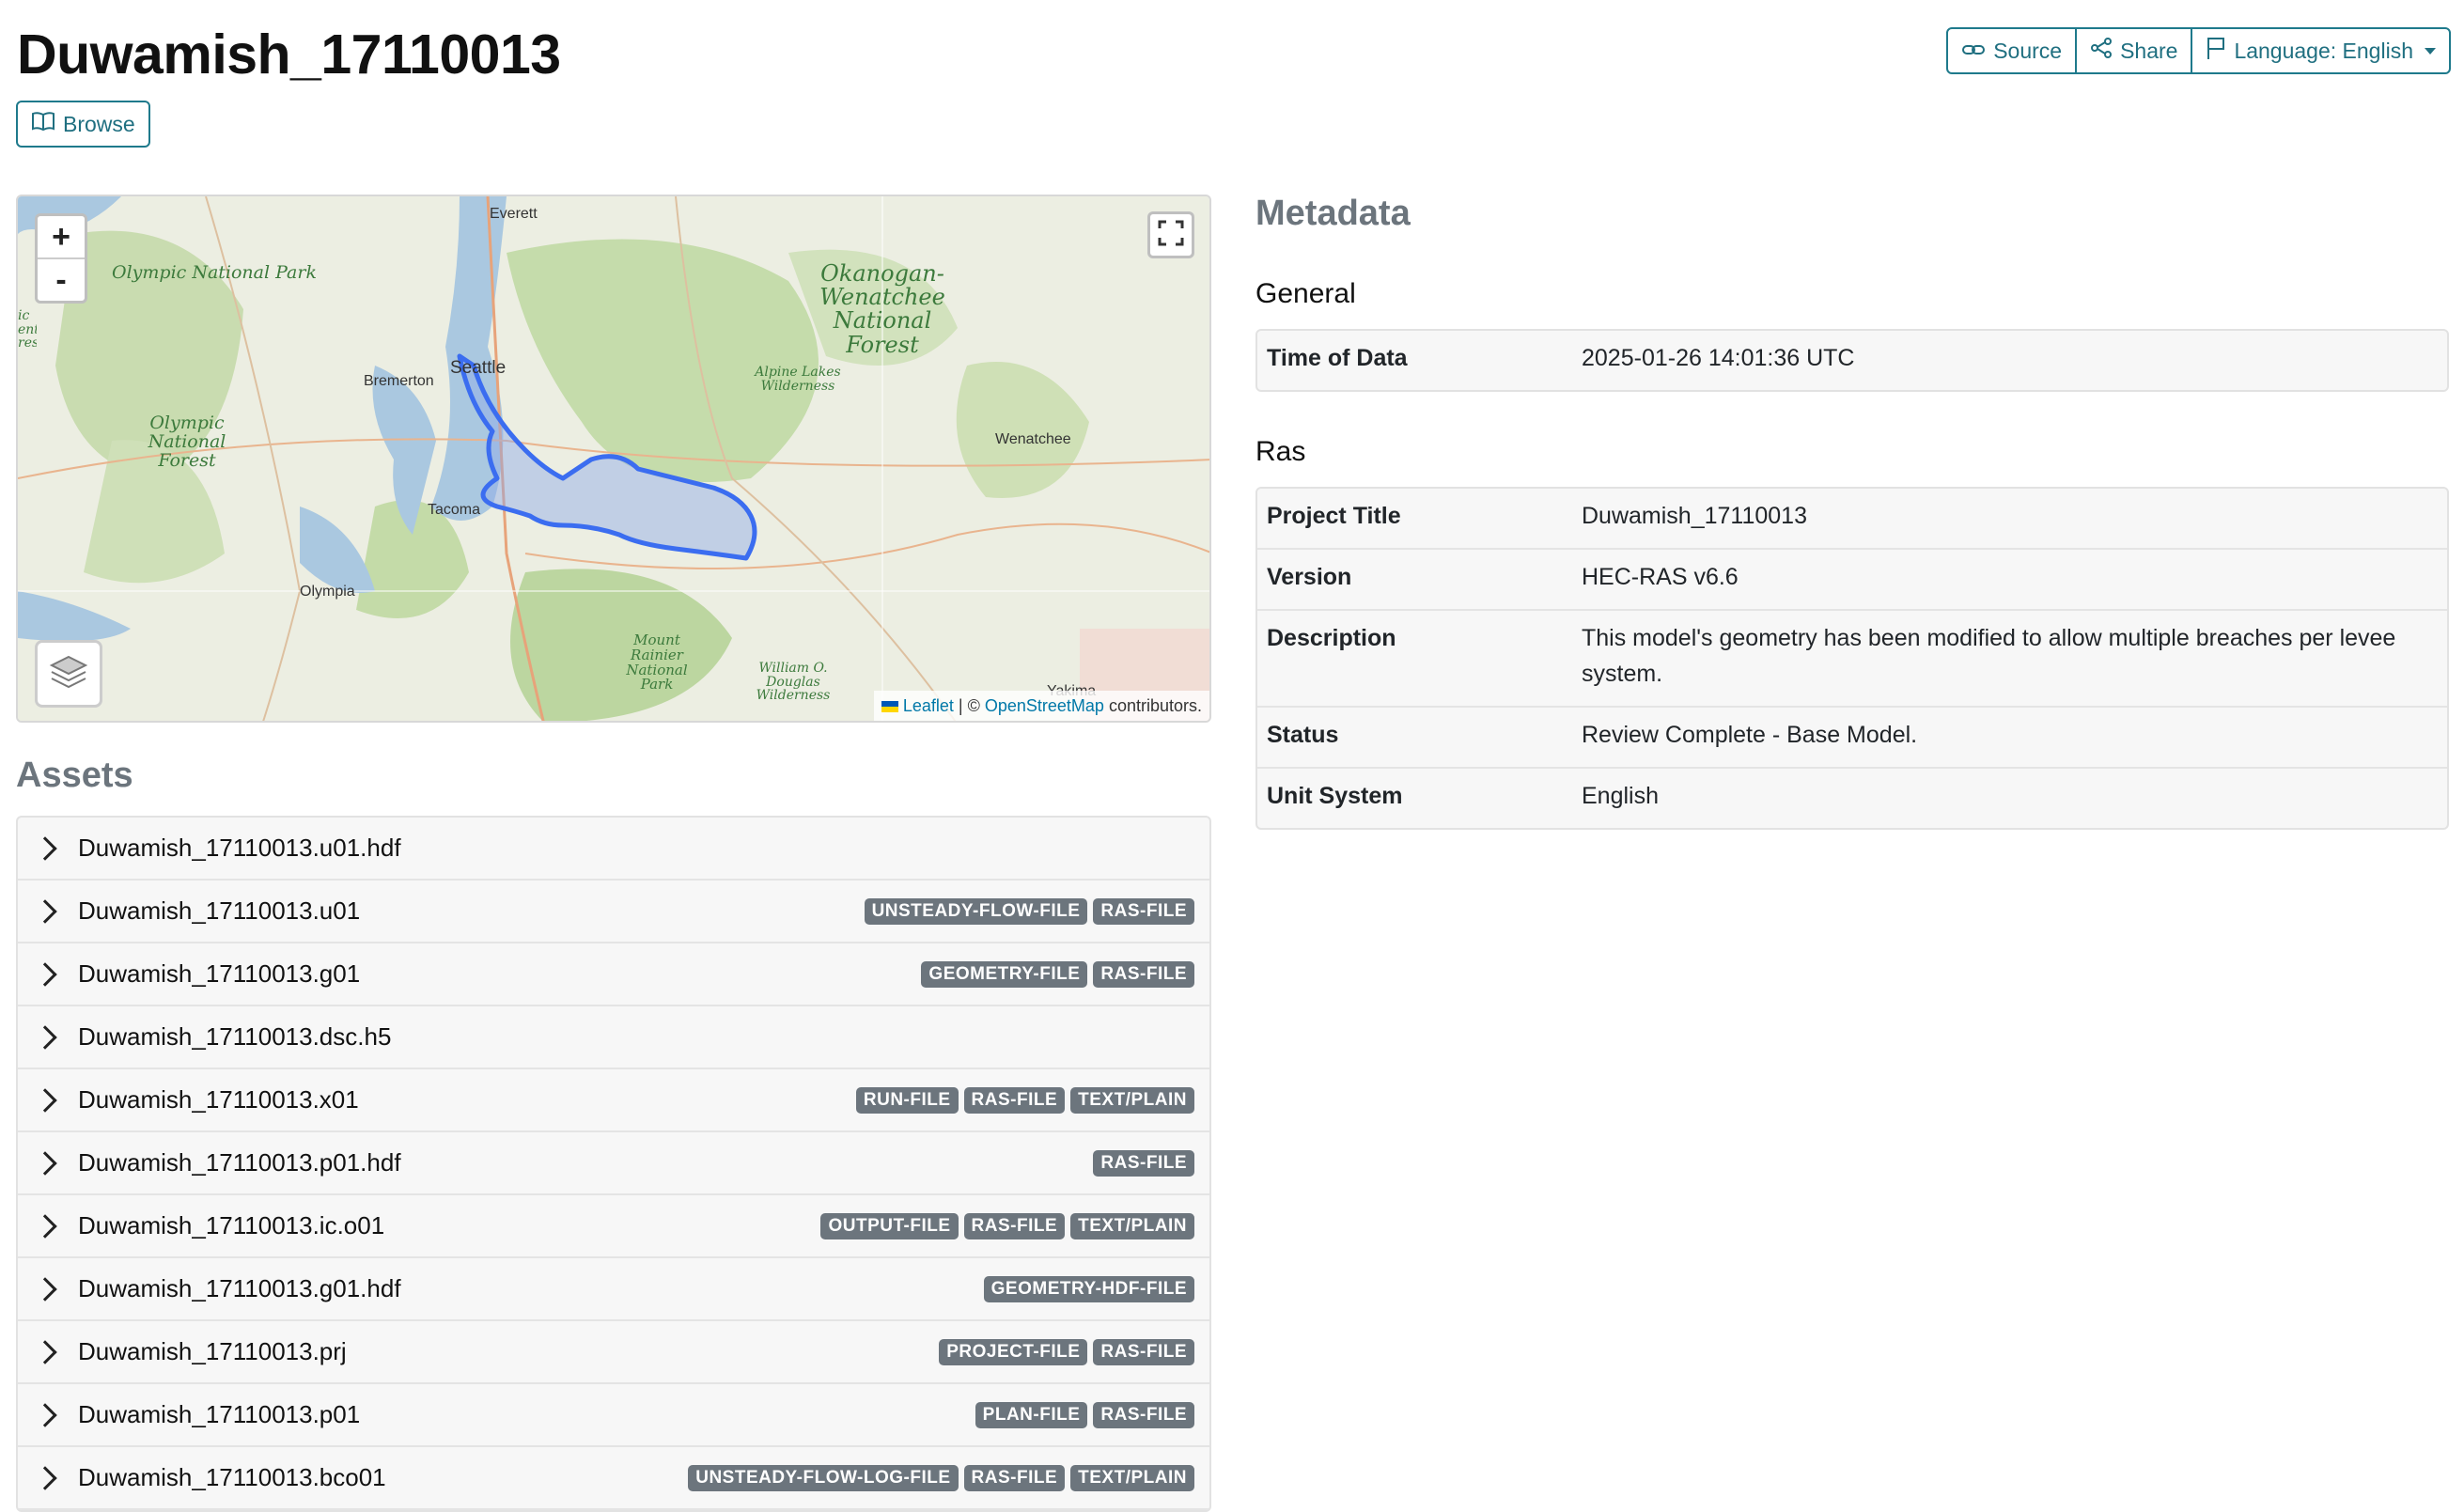 The image size is (2464, 1512). Describe the element at coordinates (327, 592) in the screenshot. I see `city-olympia: Olympia` at that location.